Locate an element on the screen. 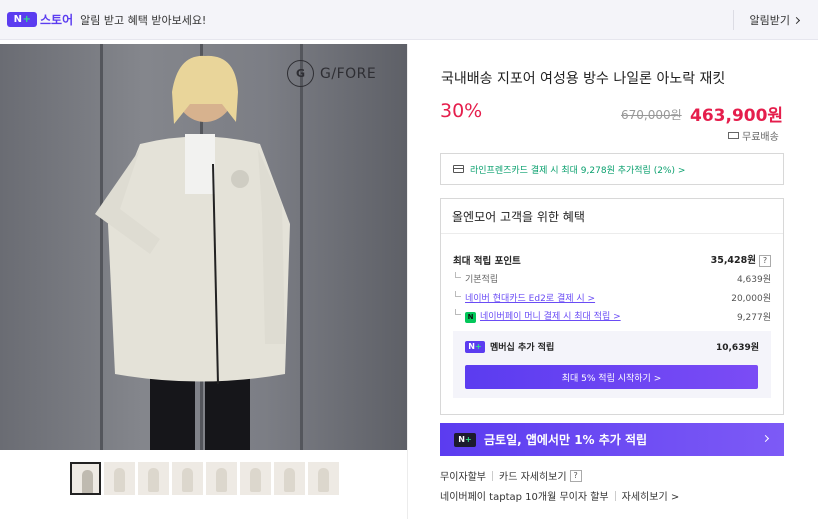  brand-logo: G G/FORE is located at coordinates (331, 73).